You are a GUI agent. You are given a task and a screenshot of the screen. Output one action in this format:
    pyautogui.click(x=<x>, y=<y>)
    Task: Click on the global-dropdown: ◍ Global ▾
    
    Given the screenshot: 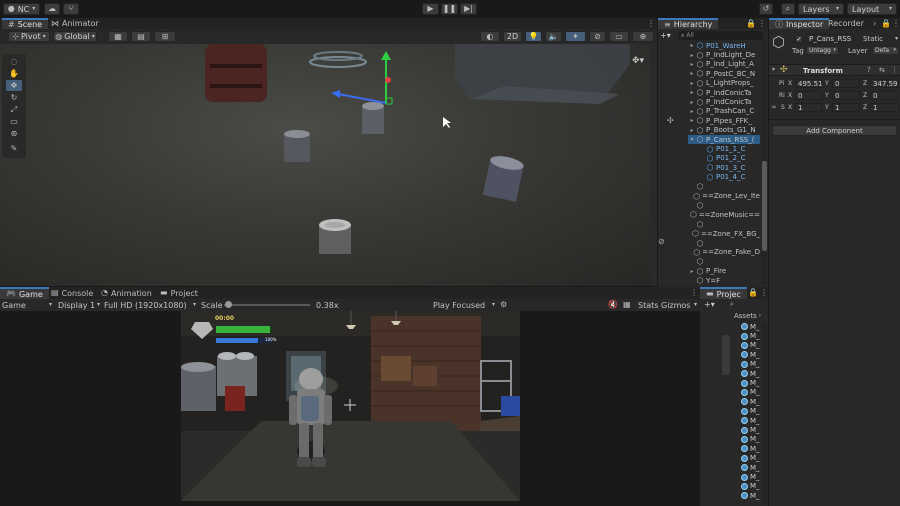 What is the action you would take?
    pyautogui.click(x=75, y=36)
    